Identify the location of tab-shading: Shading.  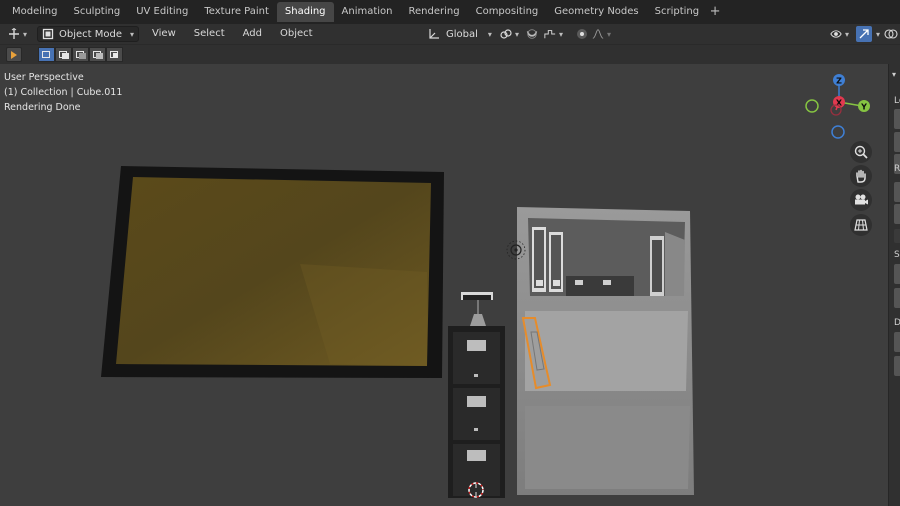
(305, 12).